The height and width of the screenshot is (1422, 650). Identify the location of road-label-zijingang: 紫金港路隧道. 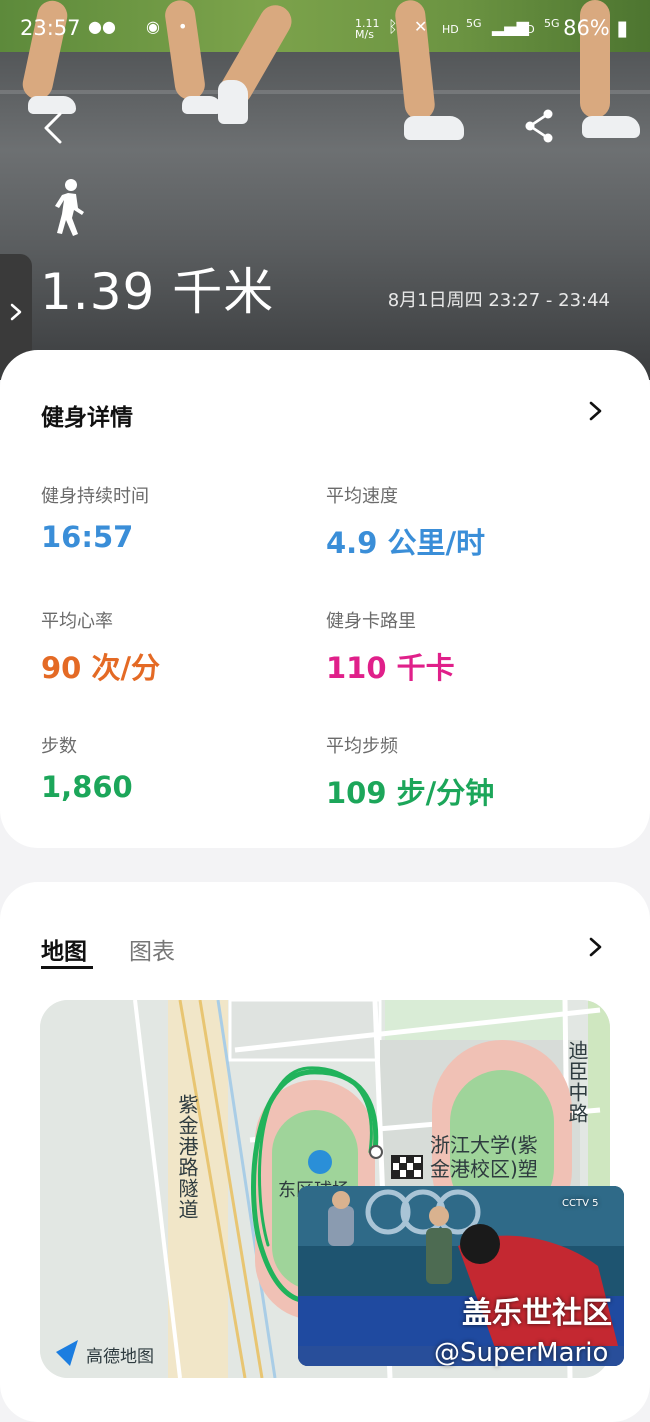
(187, 1157).